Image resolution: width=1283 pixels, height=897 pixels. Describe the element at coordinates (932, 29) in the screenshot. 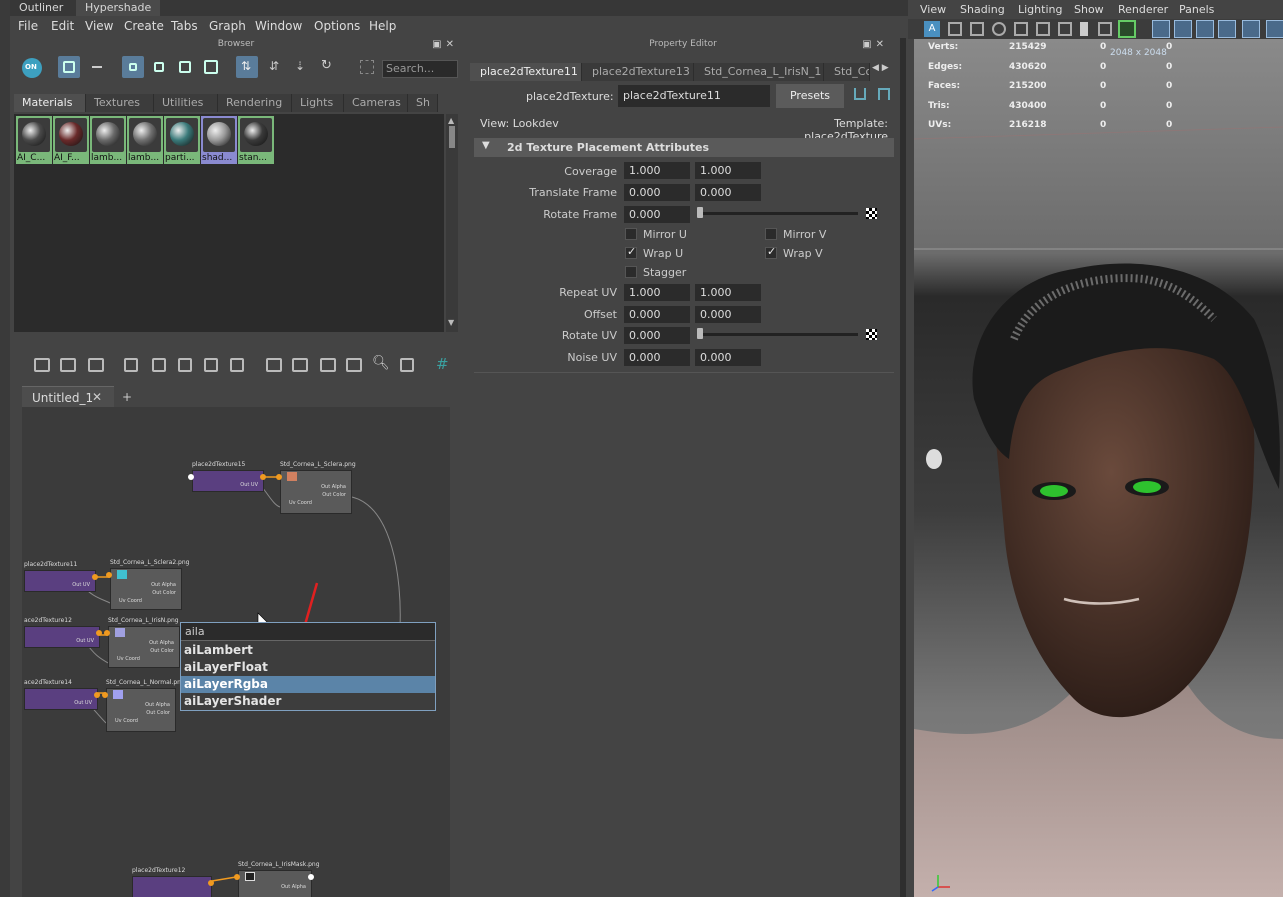

I see `select-camera-icon: A` at that location.